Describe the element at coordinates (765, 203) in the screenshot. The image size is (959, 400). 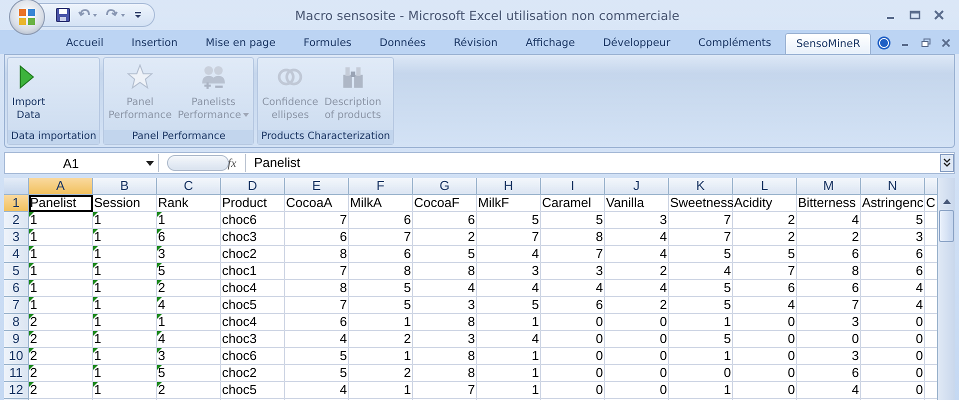
I see `table-cell: Acidity` at that location.